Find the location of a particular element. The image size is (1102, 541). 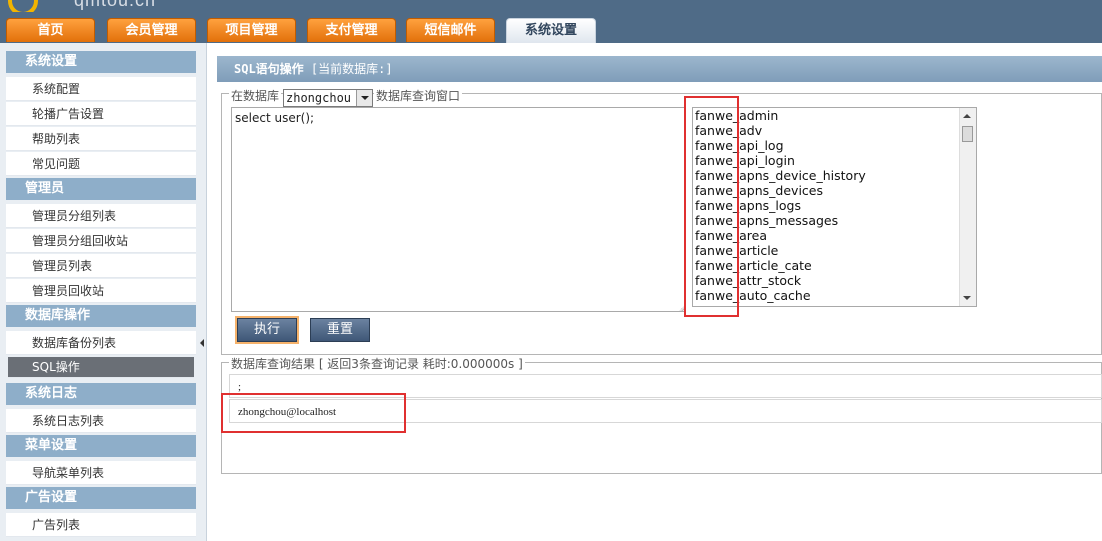

scroll-down-icon is located at coordinates (967, 298).